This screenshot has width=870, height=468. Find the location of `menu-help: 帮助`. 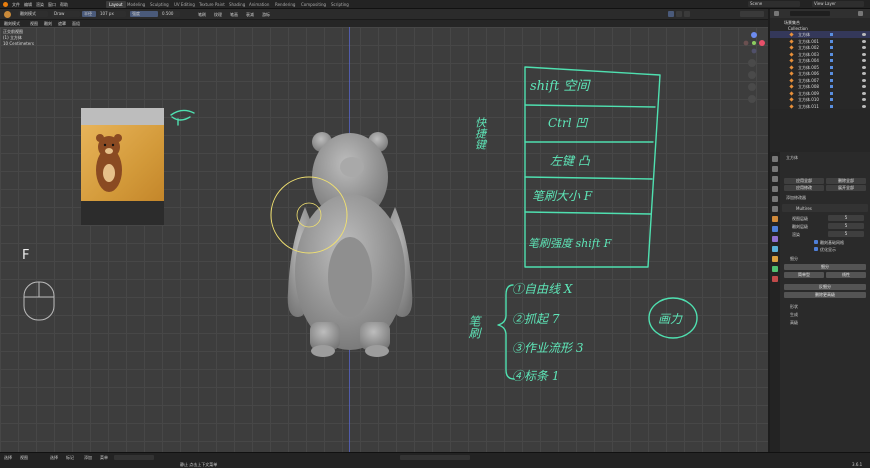

menu-help: 帮助 is located at coordinates (64, 5).